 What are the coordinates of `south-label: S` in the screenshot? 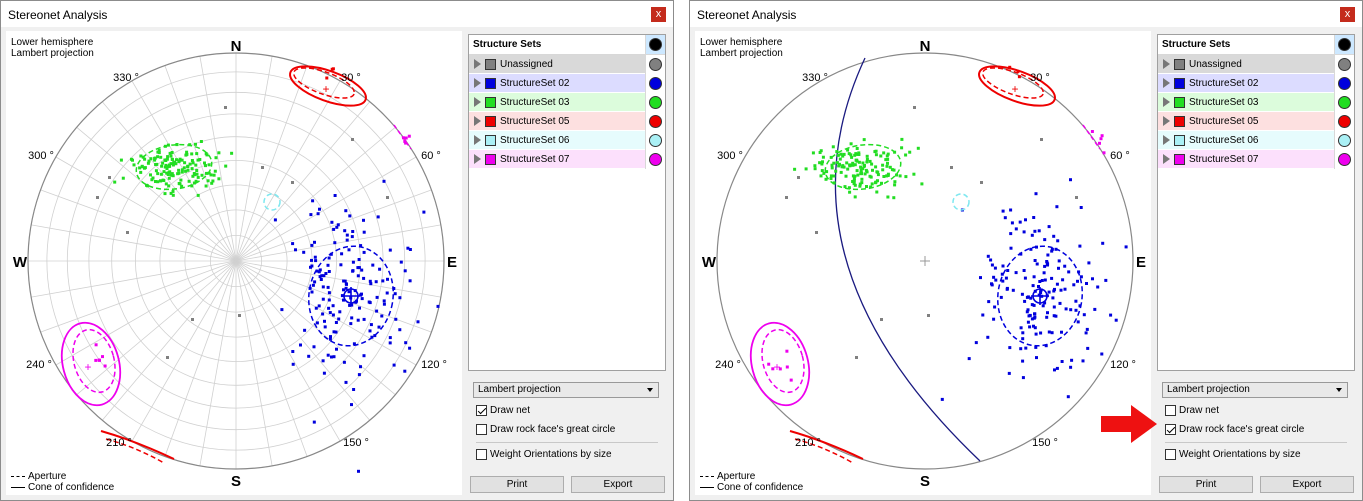 It's located at (925, 481).